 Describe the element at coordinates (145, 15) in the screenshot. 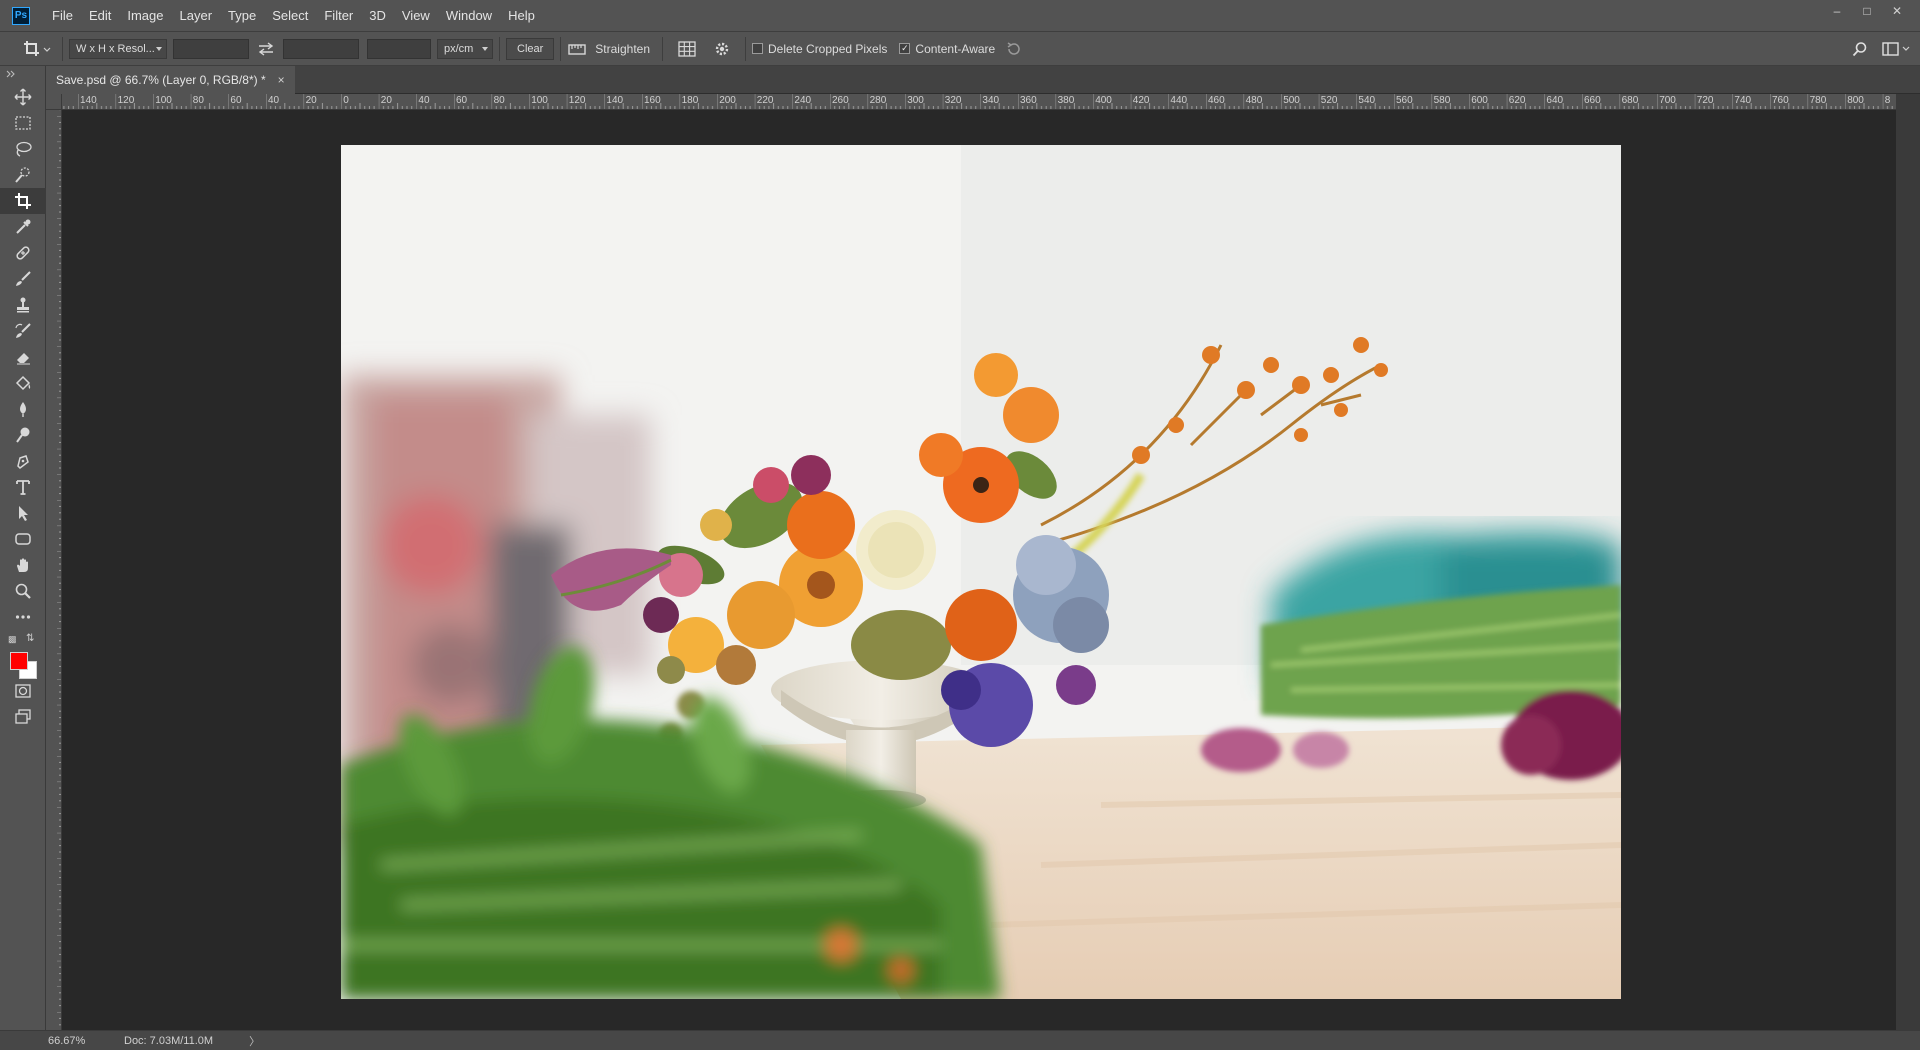

I see `menu-image: Image` at that location.